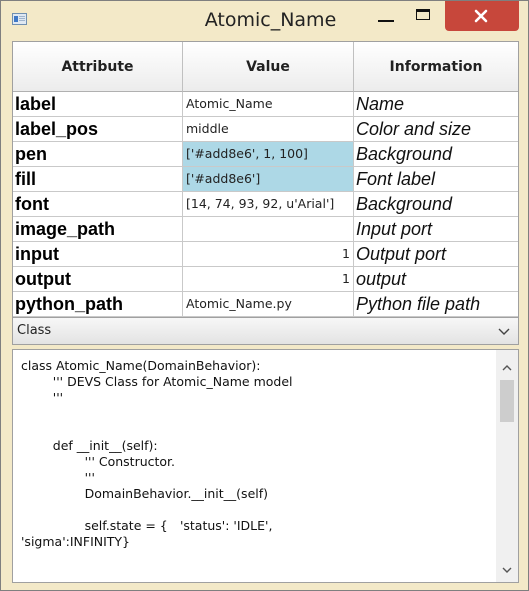 The width and height of the screenshot is (529, 591). I want to click on information-cell: Input port, so click(436, 229).